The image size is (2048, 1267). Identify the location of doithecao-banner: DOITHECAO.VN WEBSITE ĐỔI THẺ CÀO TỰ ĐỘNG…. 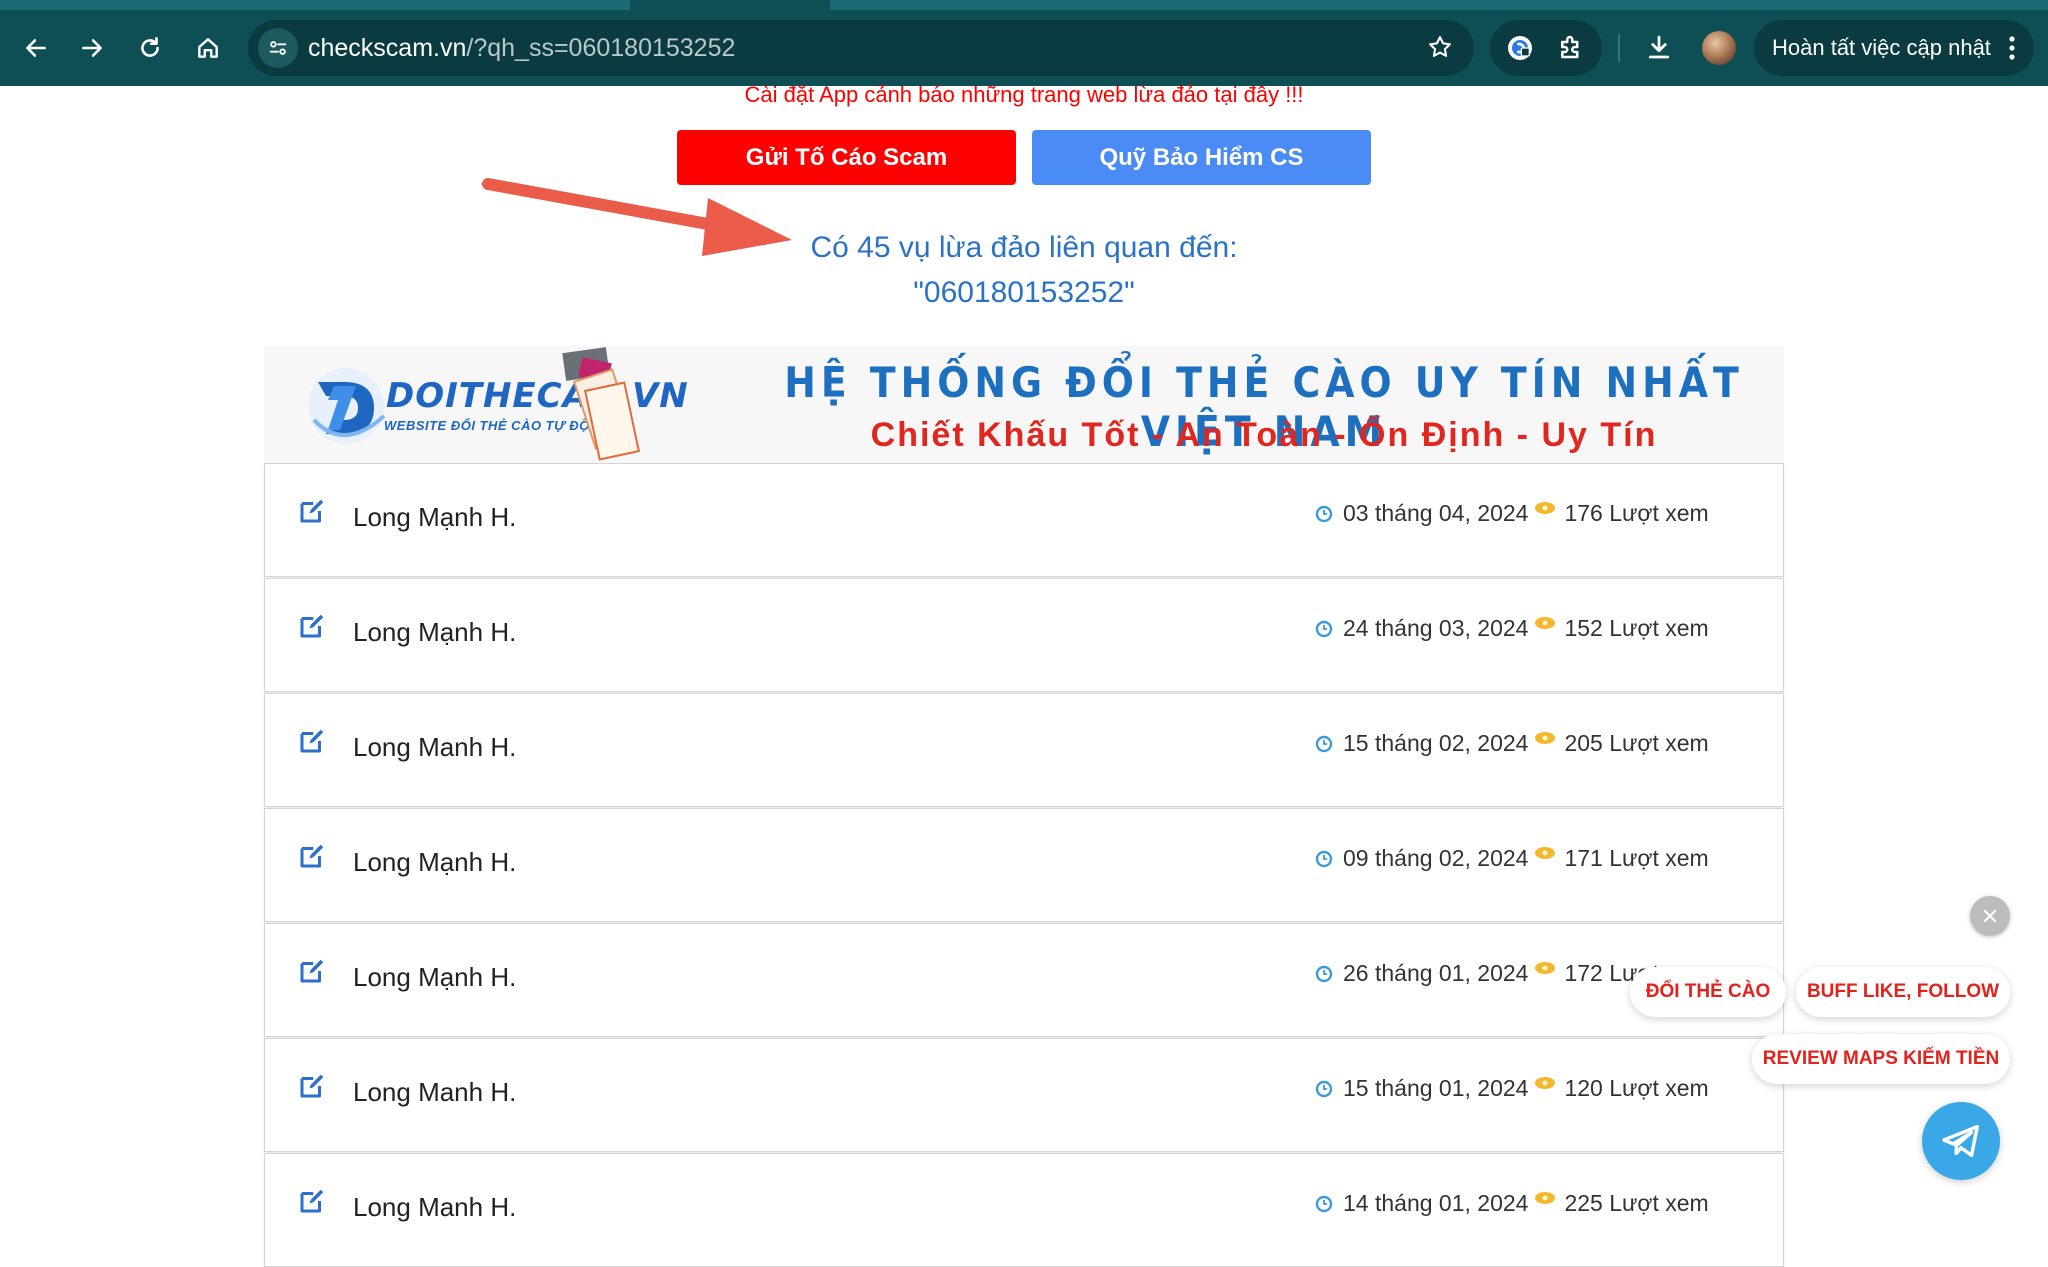
(1024, 405).